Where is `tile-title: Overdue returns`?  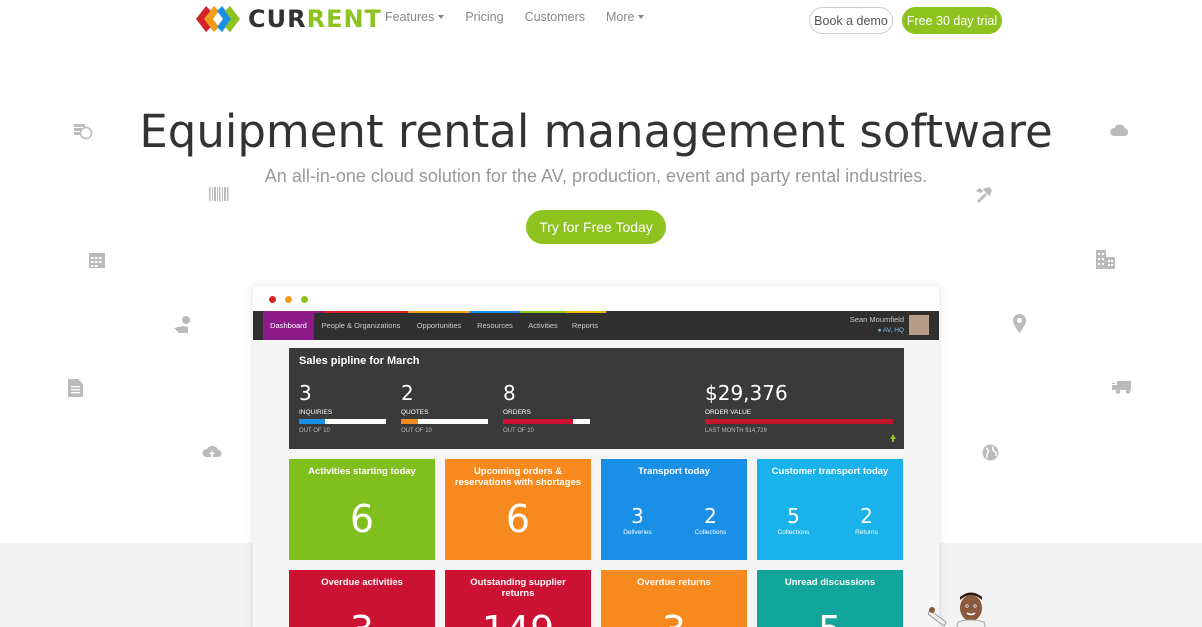
tile-title: Overdue returns is located at coordinates (674, 582).